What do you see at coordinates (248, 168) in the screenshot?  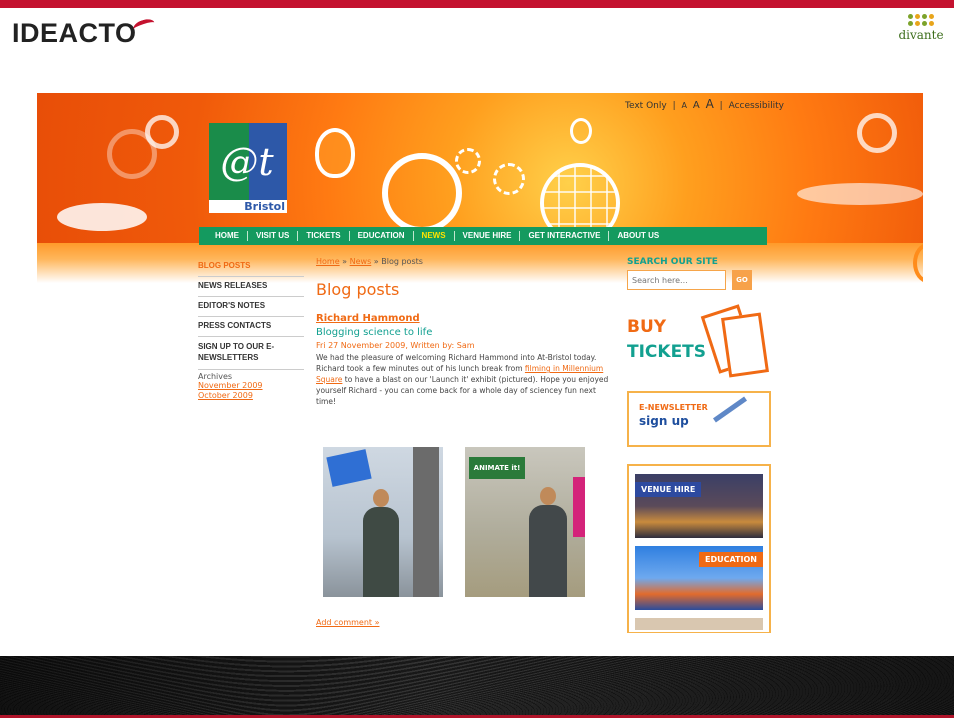 I see `at-bristol-logo: @t Bristol` at bounding box center [248, 168].